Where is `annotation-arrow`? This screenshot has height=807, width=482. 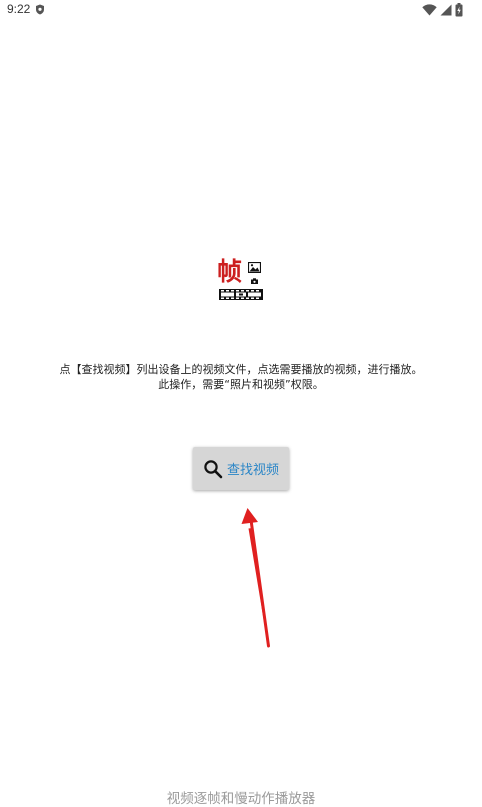
annotation-arrow is located at coordinates (255, 578).